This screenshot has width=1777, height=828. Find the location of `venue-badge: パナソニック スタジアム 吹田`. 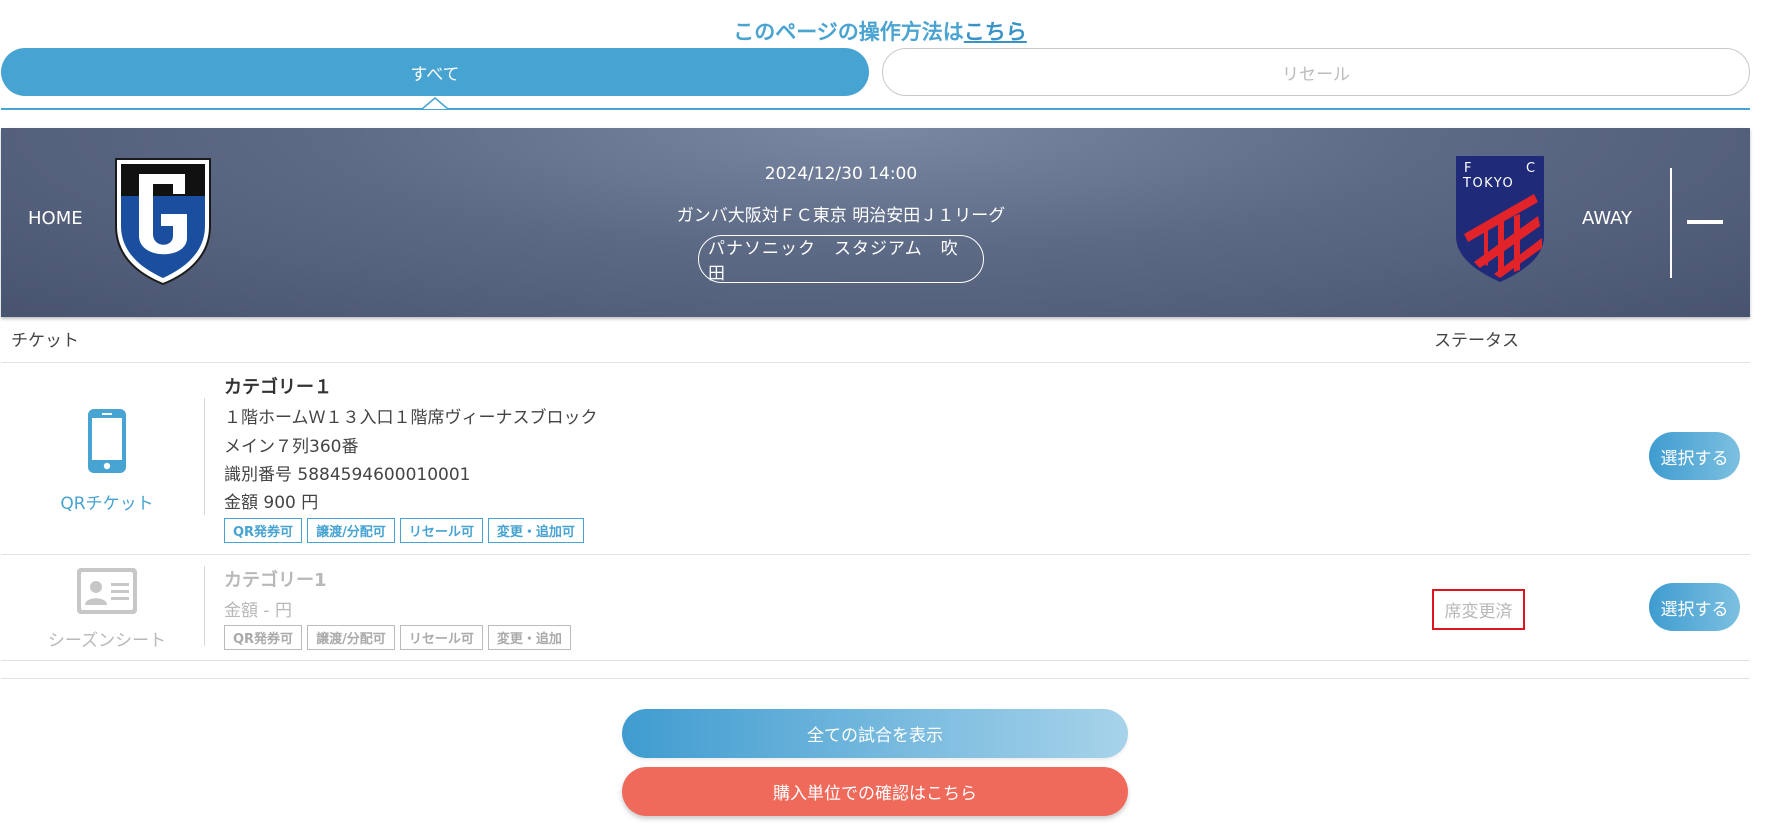

venue-badge: パナソニック スタジアム 吹田 is located at coordinates (841, 259).